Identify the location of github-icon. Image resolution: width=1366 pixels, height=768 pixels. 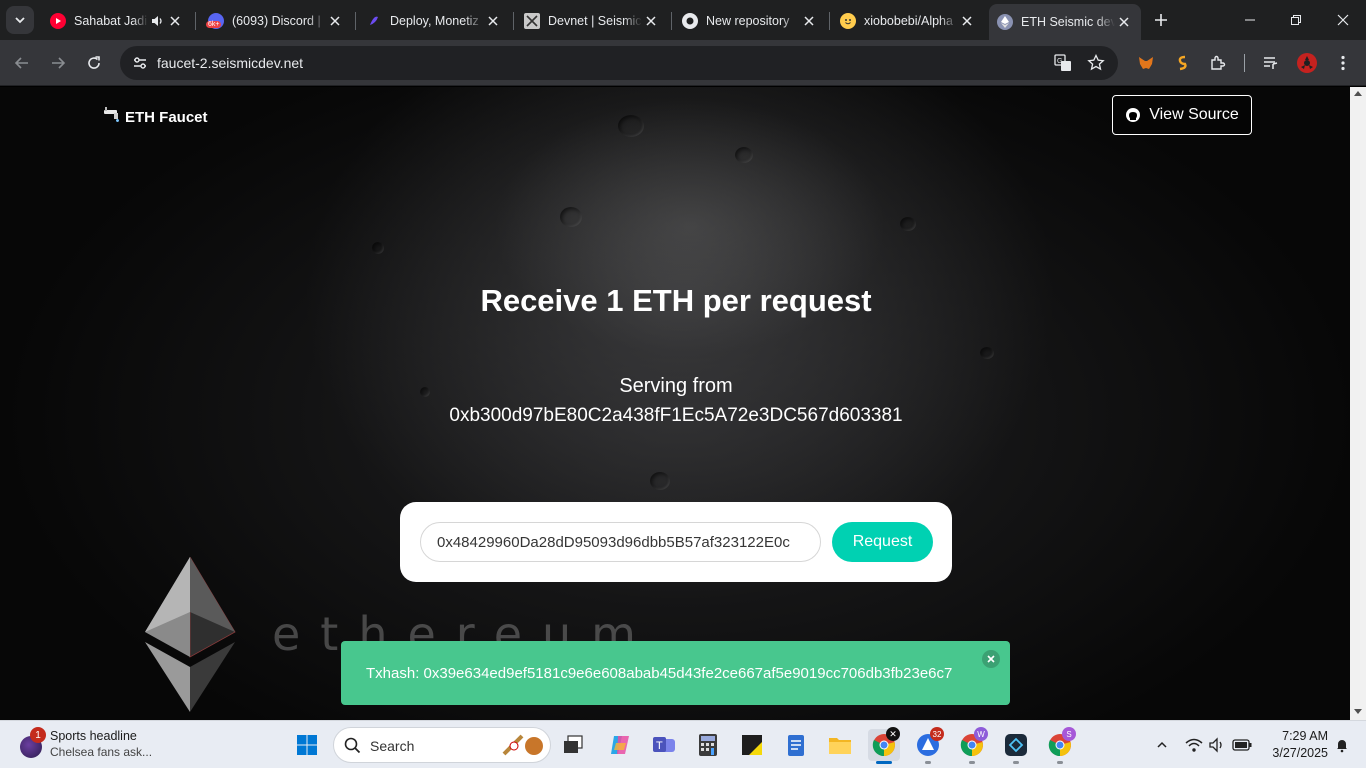
(690, 21).